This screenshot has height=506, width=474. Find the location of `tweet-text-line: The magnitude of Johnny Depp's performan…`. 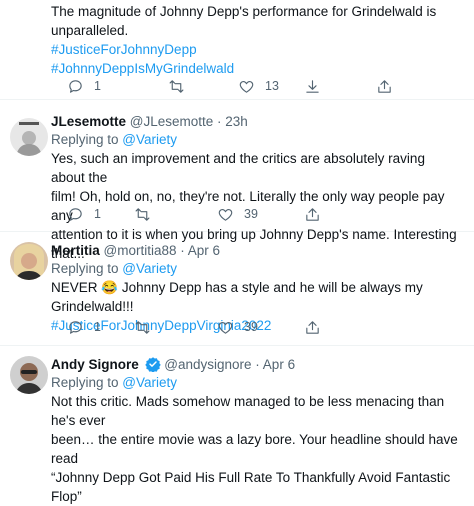

tweet-text-line: The magnitude of Johnny Depp's performan… is located at coordinates (244, 11).